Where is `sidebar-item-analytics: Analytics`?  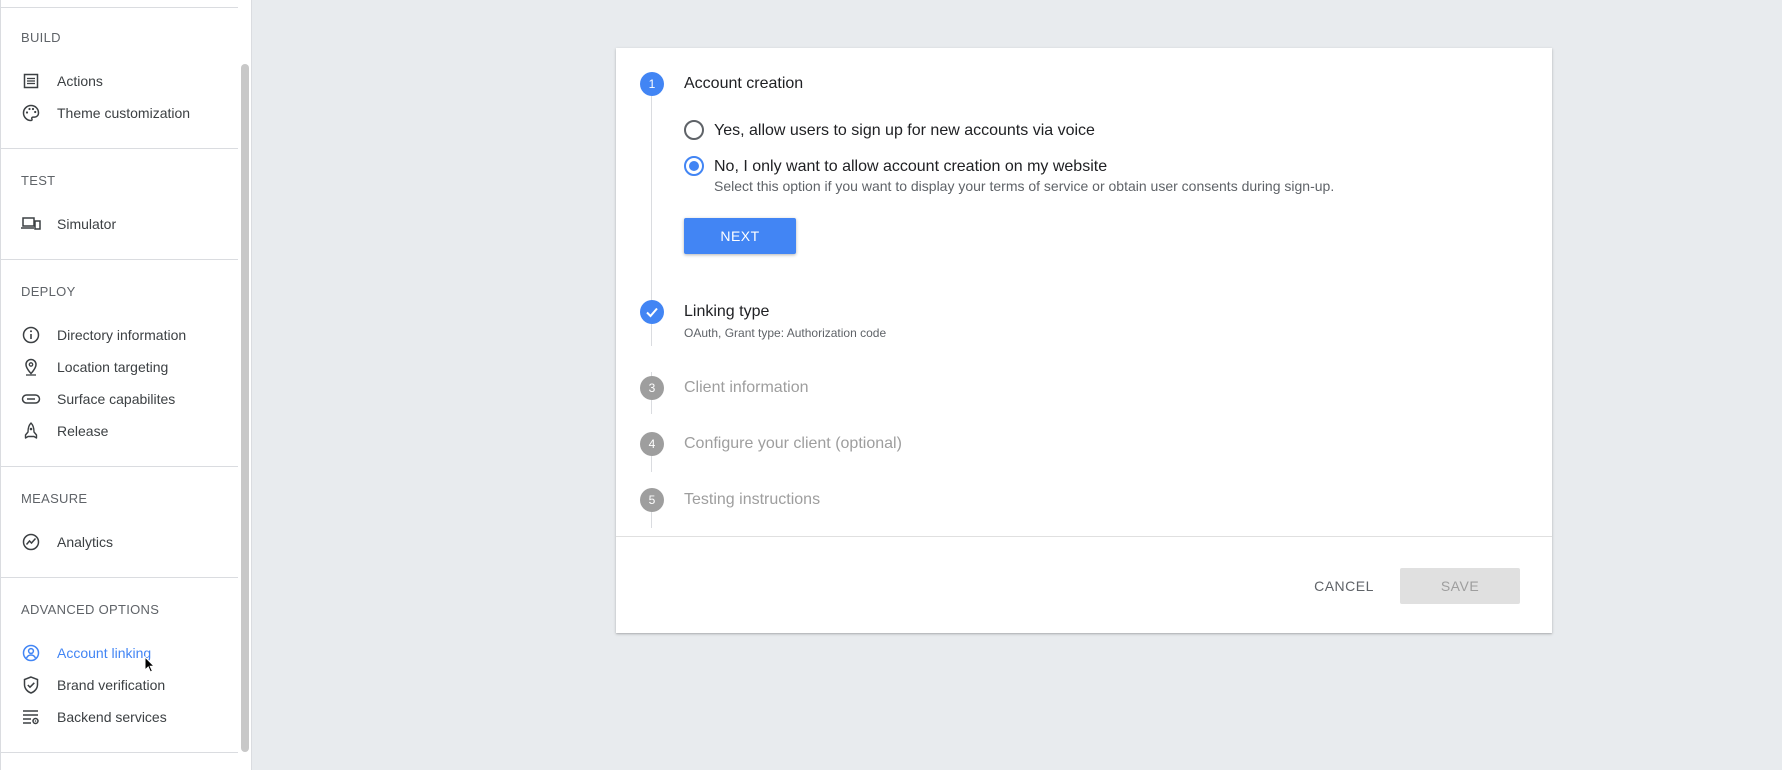 sidebar-item-analytics: Analytics is located at coordinates (119, 542).